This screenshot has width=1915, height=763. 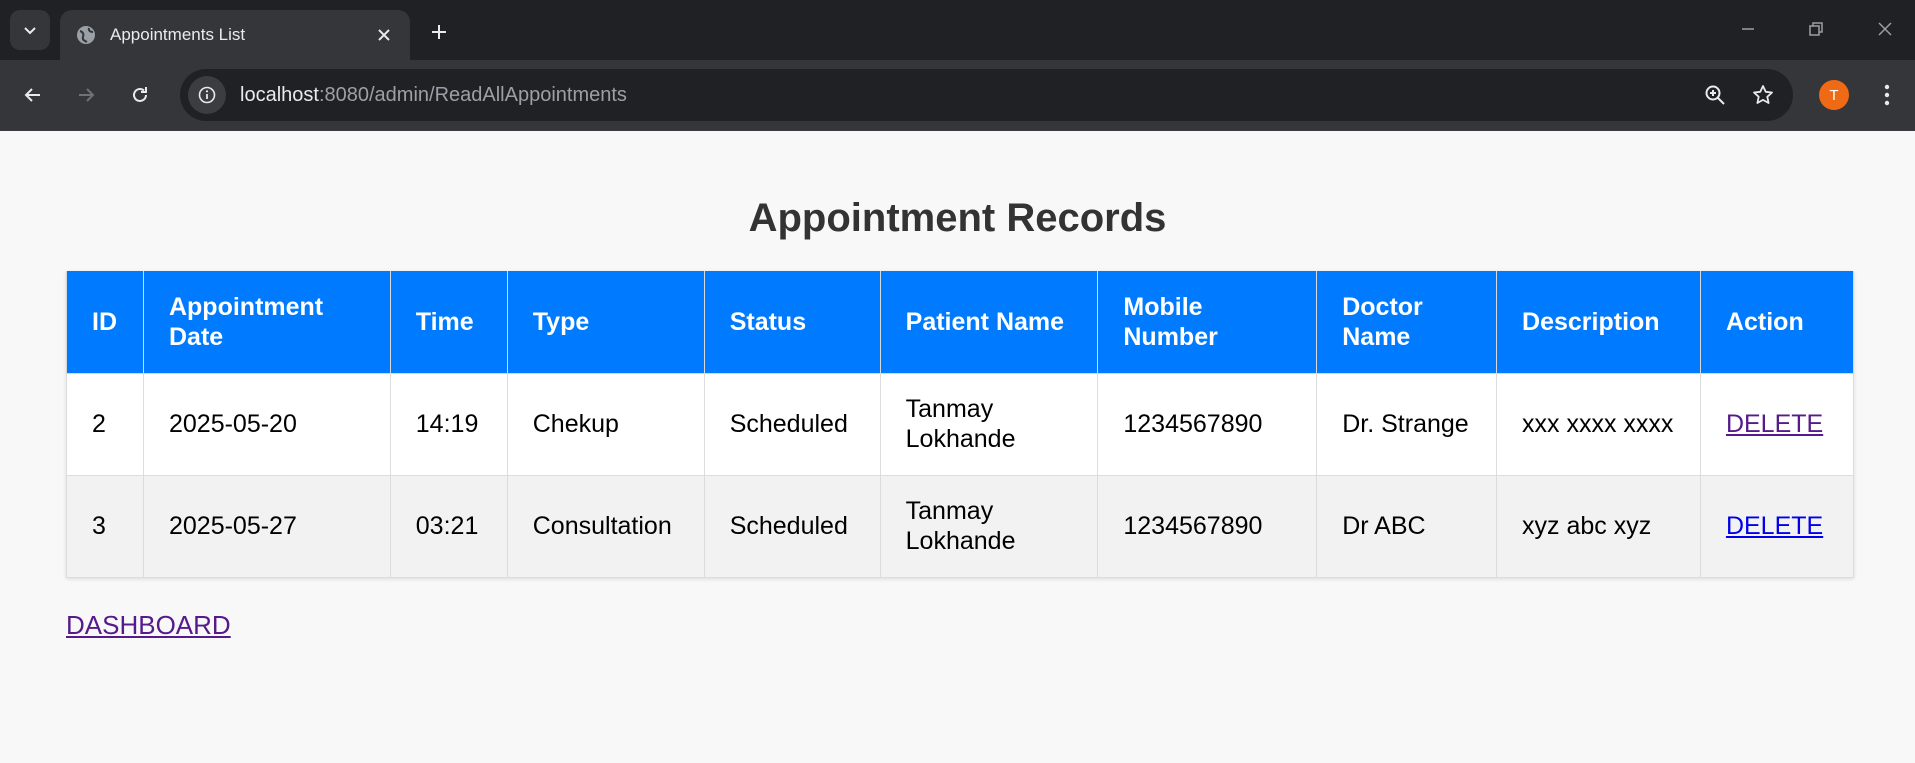 I want to click on minimize-icon, so click(x=1748, y=29).